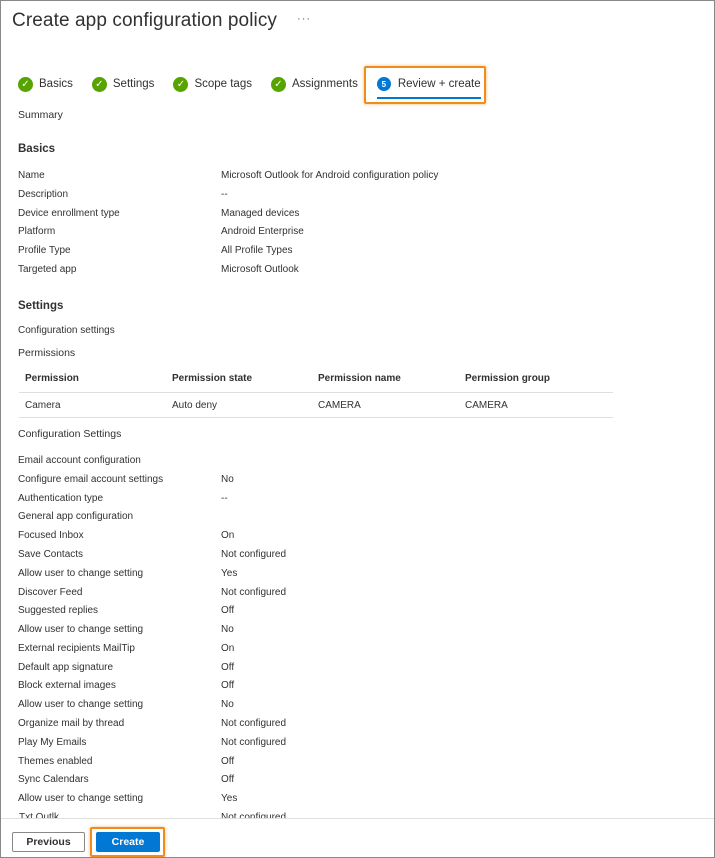 This screenshot has height=858, width=715. What do you see at coordinates (383, 84) in the screenshot?
I see `step-number-badge: 5` at bounding box center [383, 84].